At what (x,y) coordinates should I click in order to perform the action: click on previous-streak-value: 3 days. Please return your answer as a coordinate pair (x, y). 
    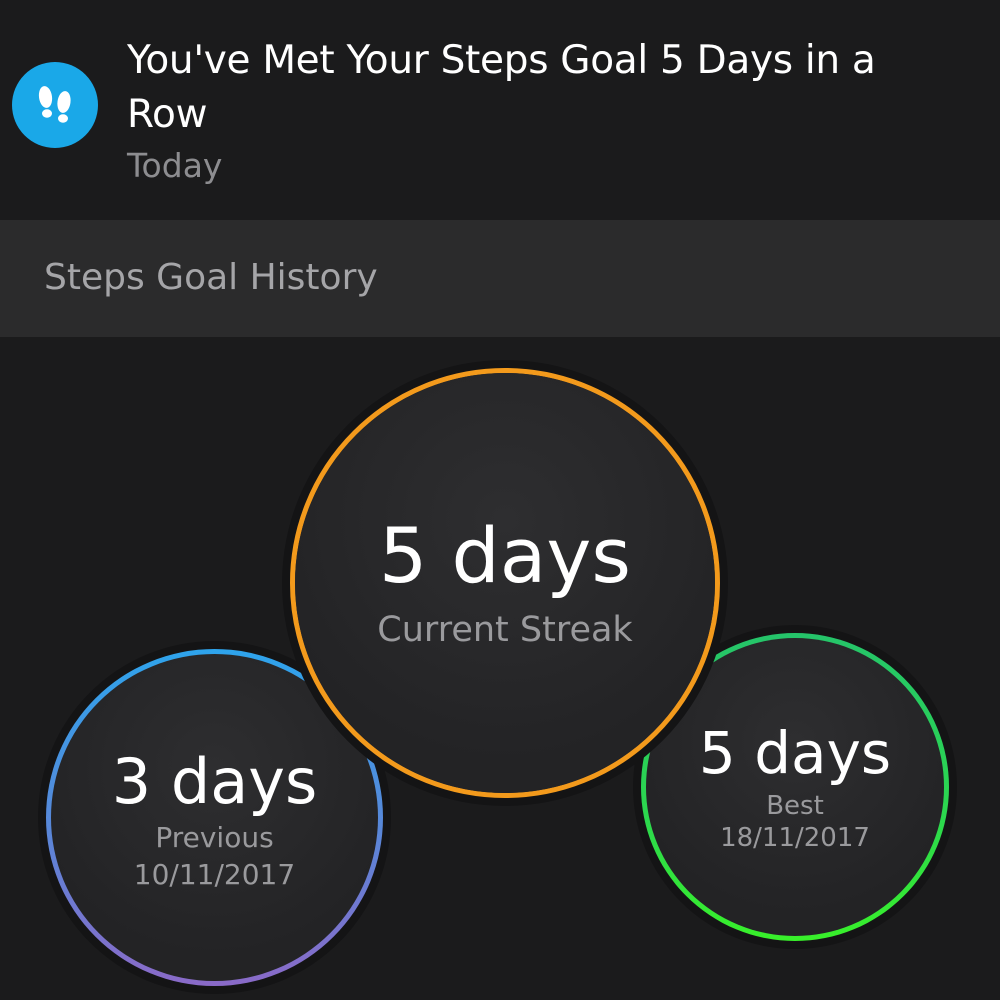
    Looking at the image, I should click on (214, 781).